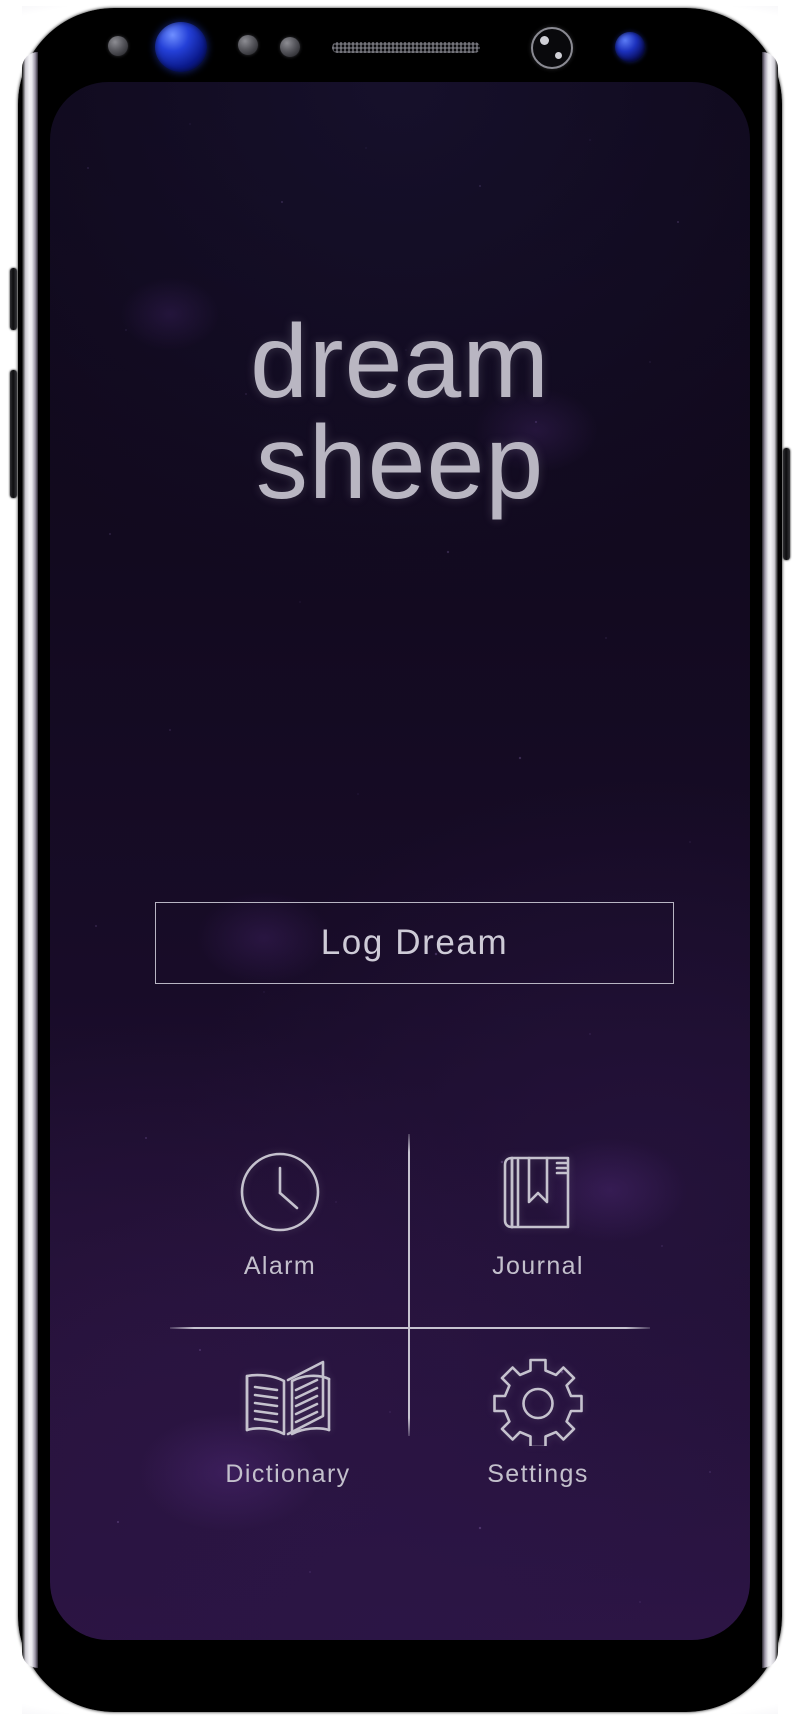 Image resolution: width=800 pixels, height=1720 pixels. I want to click on closed-book-bookmark-icon, so click(538, 1192).